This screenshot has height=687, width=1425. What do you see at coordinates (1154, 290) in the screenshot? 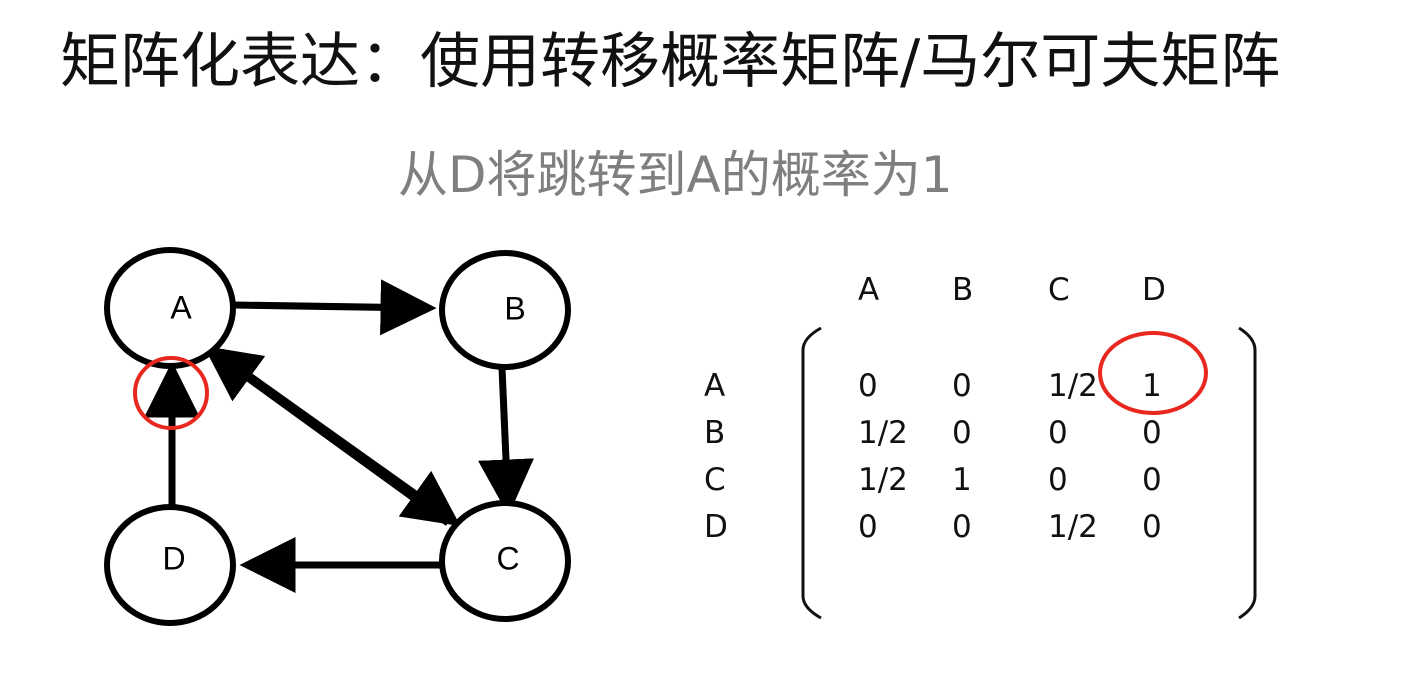
I see `col-header-d: D` at bounding box center [1154, 290].